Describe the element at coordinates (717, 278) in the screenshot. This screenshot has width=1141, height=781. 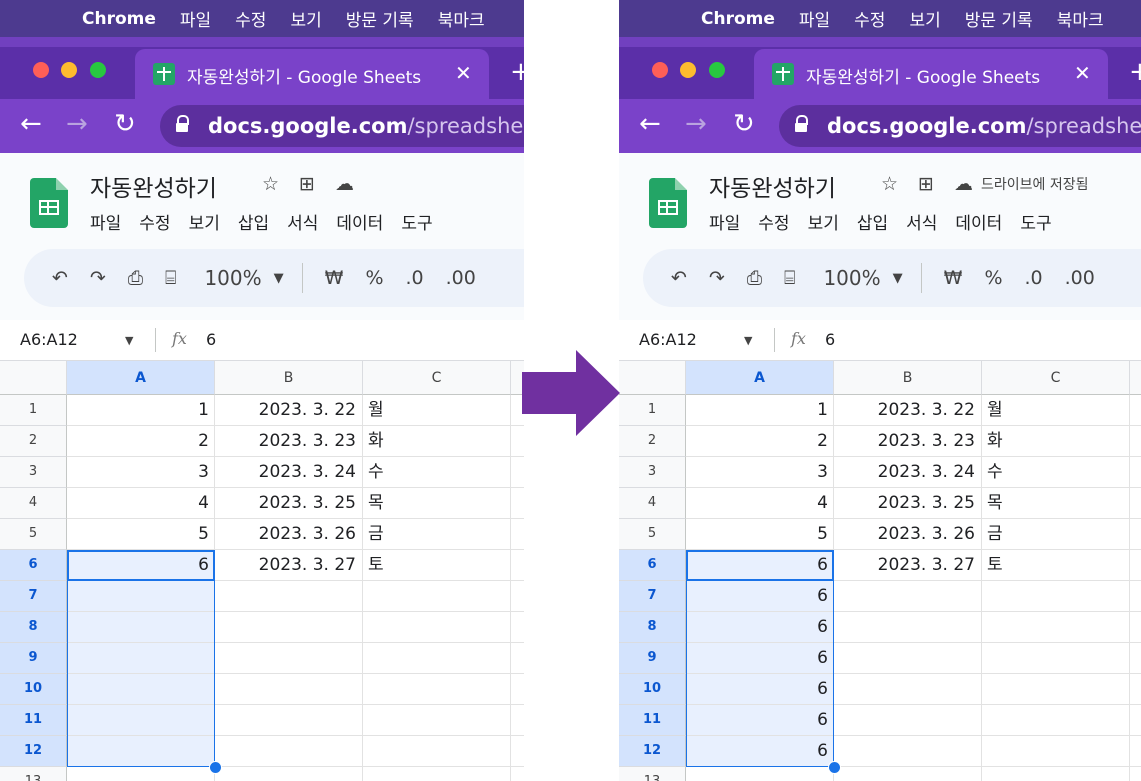
I see `redo-icon: ↷` at that location.